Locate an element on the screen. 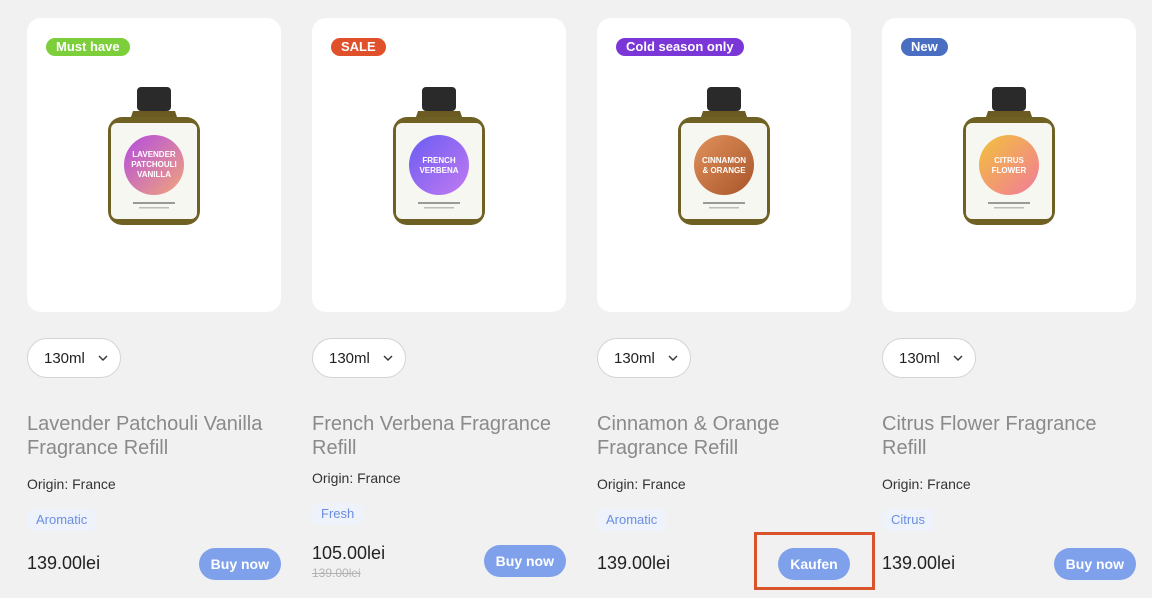 This screenshot has width=1152, height=598. product-badge: SALE is located at coordinates (358, 47).